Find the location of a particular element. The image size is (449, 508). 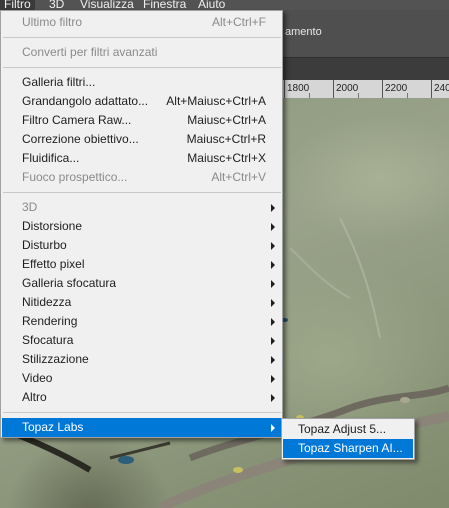

menu-item-sfocatura: Sfocatura is located at coordinates (142, 340).